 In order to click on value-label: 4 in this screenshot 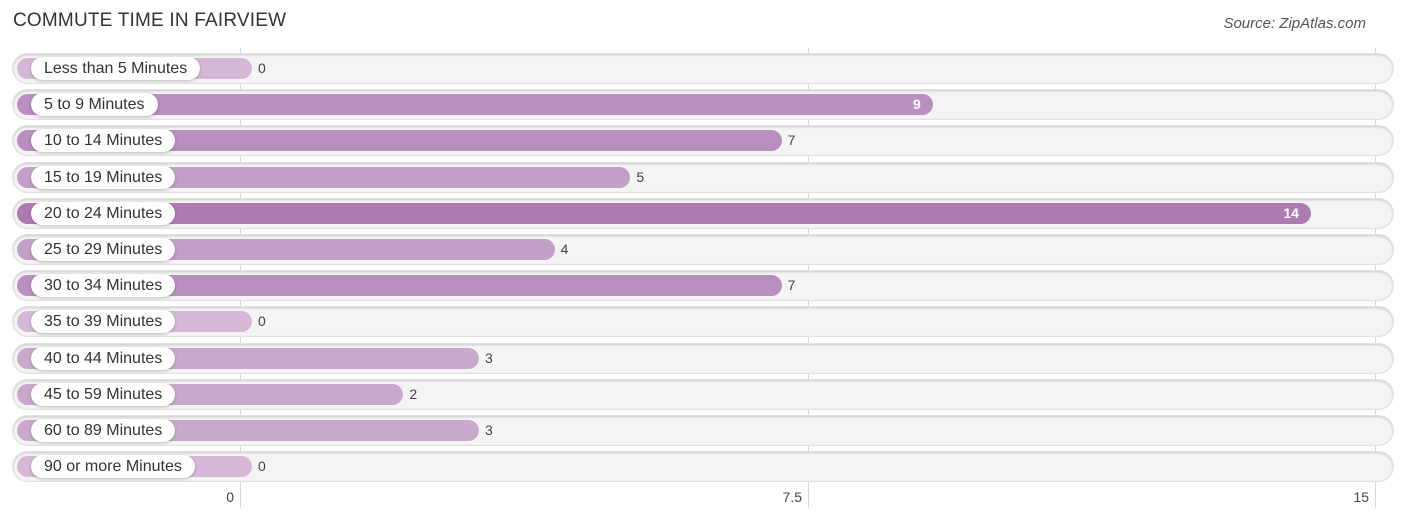, I will do `click(564, 249)`.